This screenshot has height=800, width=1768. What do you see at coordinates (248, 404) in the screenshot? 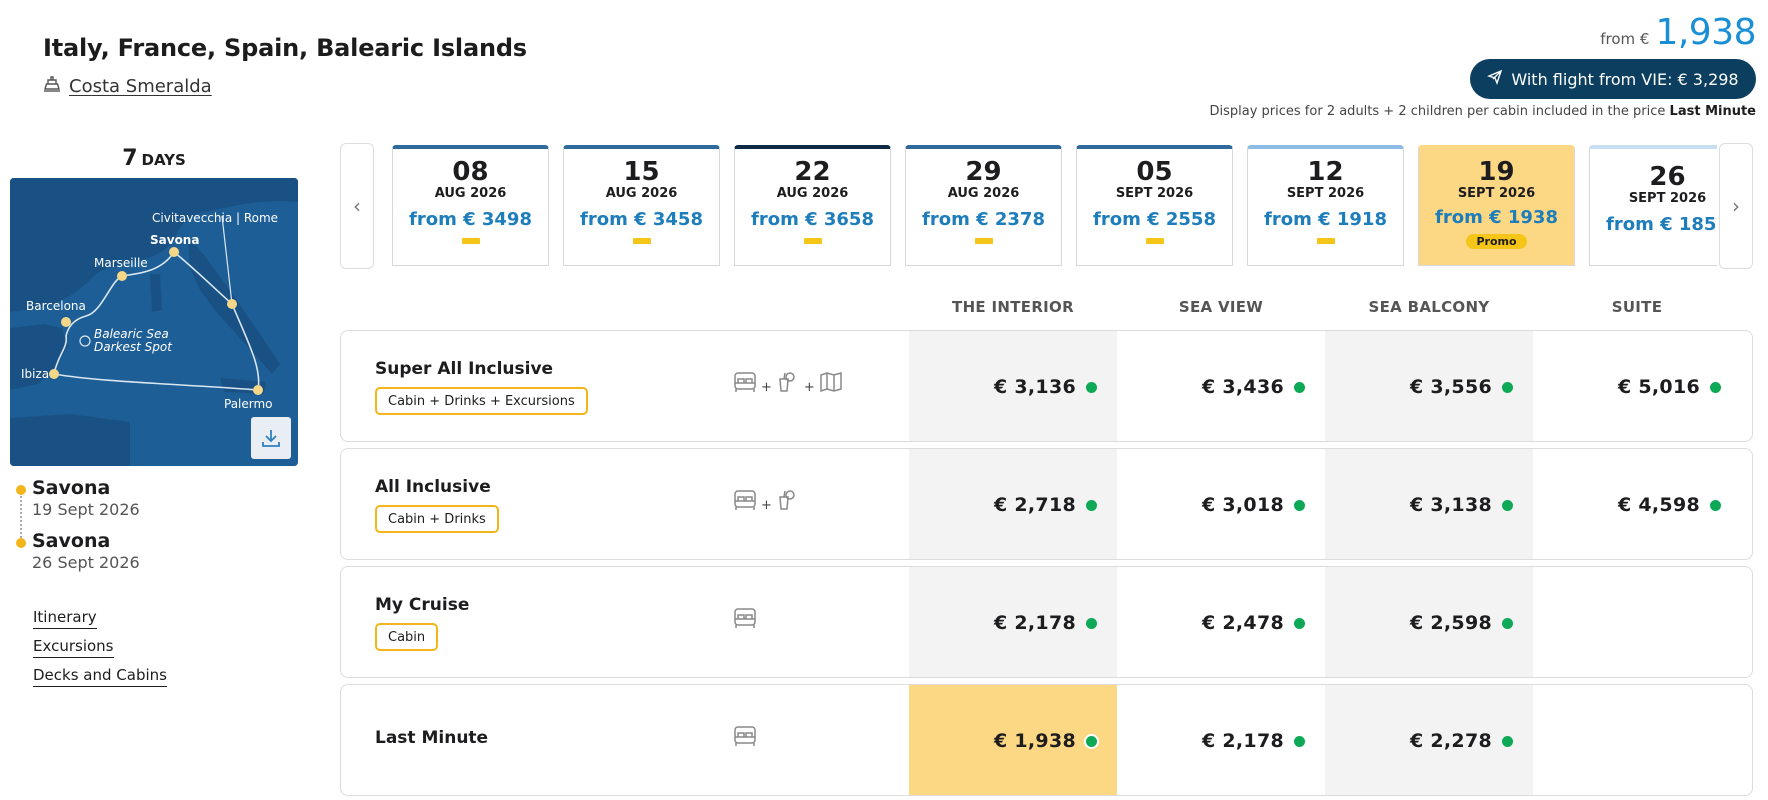
I see `map-label-palermo: Palermo` at bounding box center [248, 404].